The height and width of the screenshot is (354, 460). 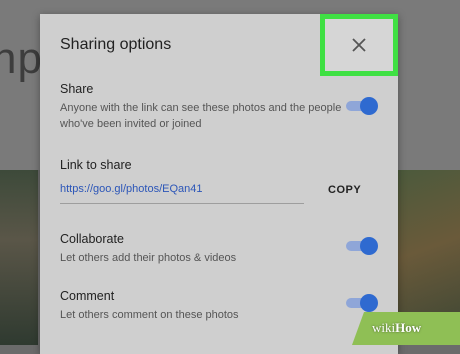 What do you see at coordinates (116, 44) in the screenshot?
I see `dialog-title: Sharing options` at bounding box center [116, 44].